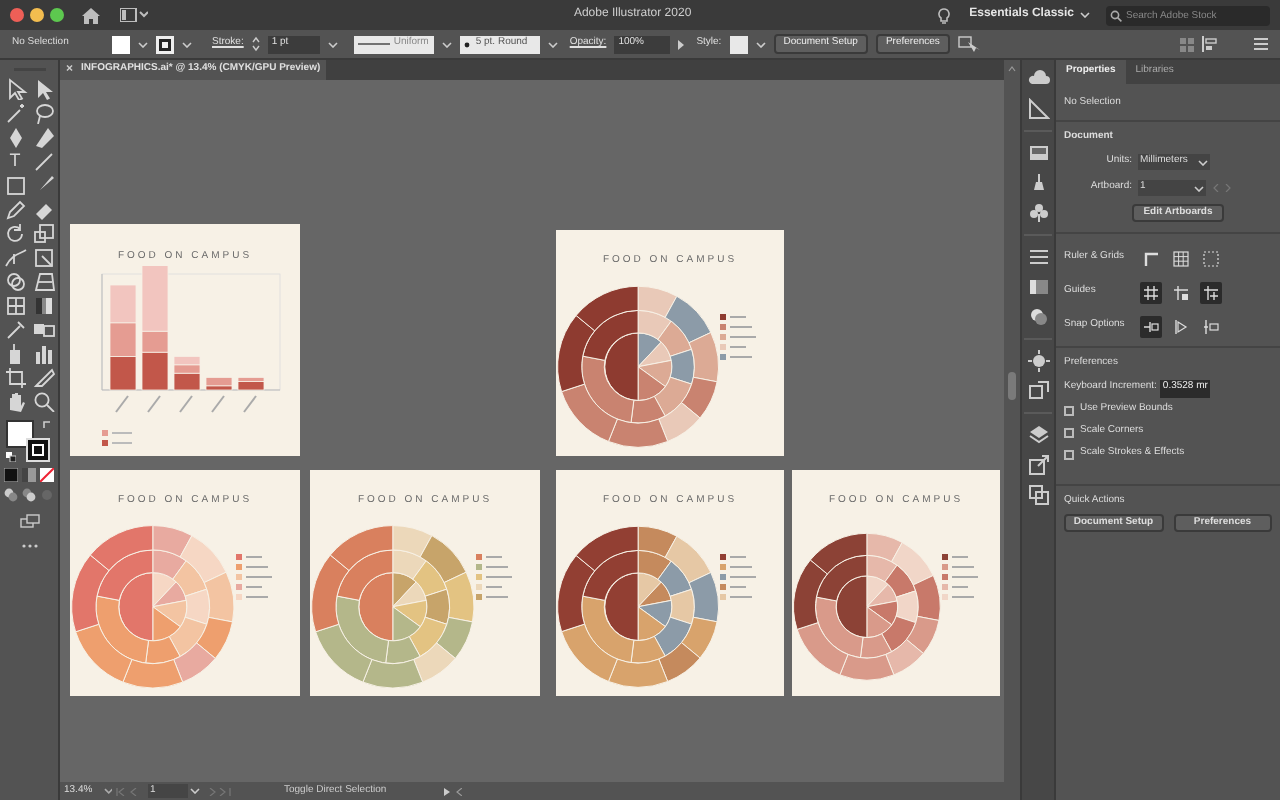  Describe the element at coordinates (1038, 257) in the screenshot. I see `lines-icon` at that location.